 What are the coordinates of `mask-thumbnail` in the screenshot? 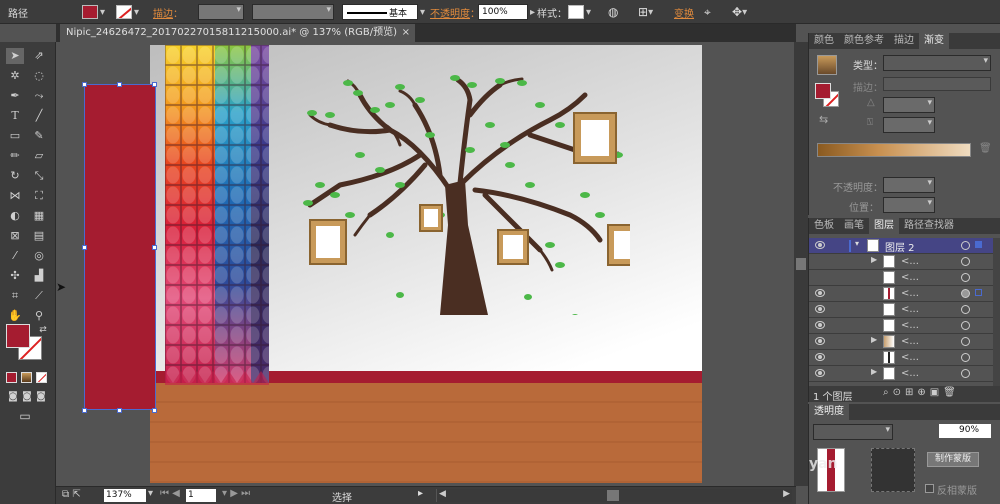 It's located at (893, 470).